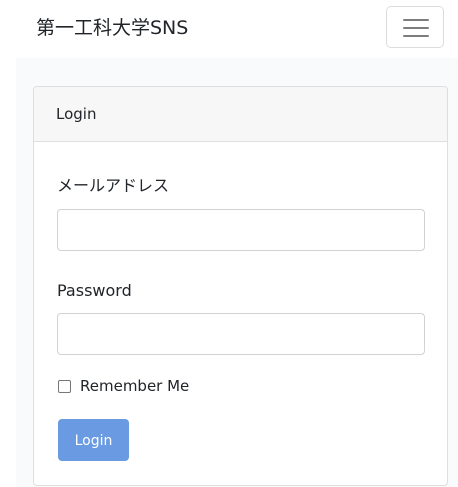 The height and width of the screenshot is (487, 458). I want to click on card-header-title: Login, so click(76, 114).